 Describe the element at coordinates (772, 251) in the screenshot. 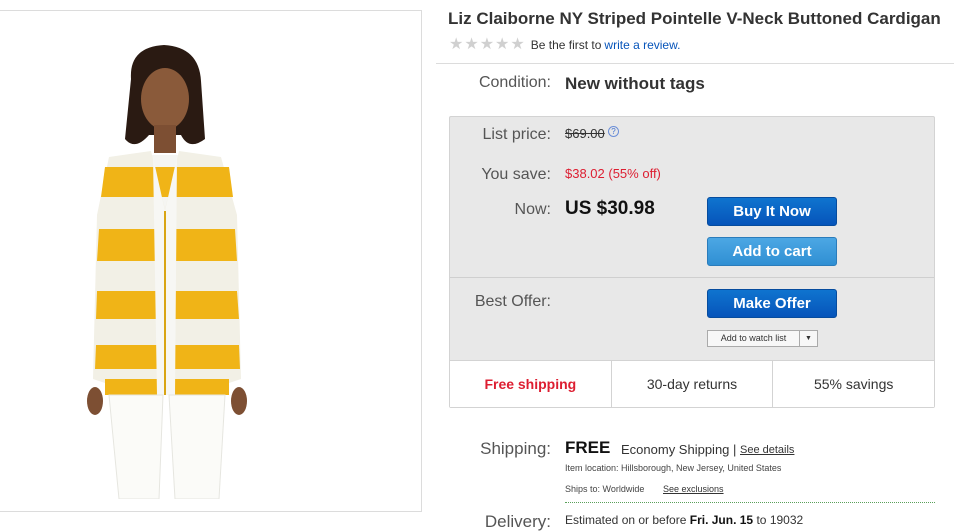

I see `add-to-cart-button: Add to cart` at that location.